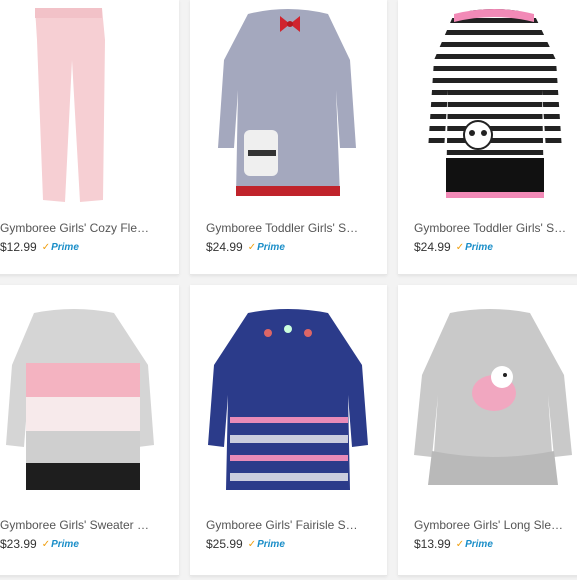 The image size is (577, 580). I want to click on colorblock-sweater-dress-image, so click(89, 390).